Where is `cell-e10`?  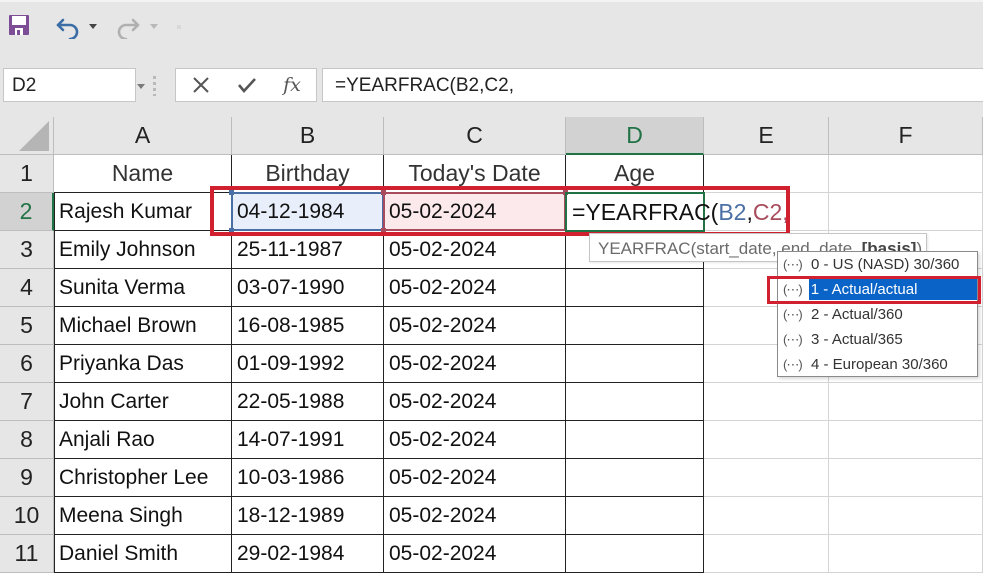
cell-e10 is located at coordinates (766, 516).